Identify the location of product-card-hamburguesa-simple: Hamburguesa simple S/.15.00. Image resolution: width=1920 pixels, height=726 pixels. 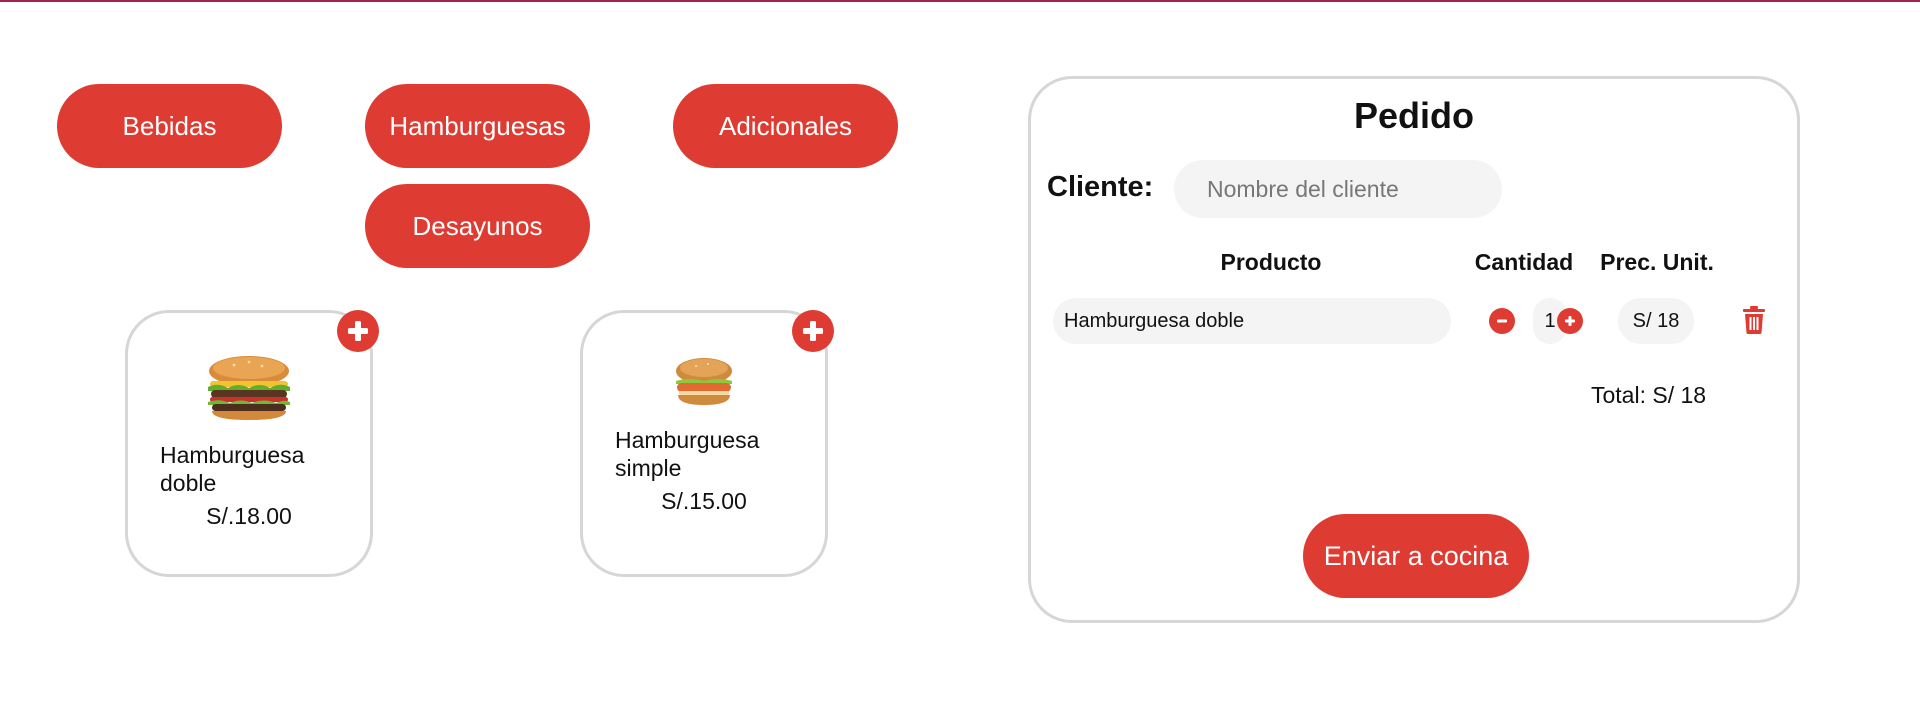
(707, 443).